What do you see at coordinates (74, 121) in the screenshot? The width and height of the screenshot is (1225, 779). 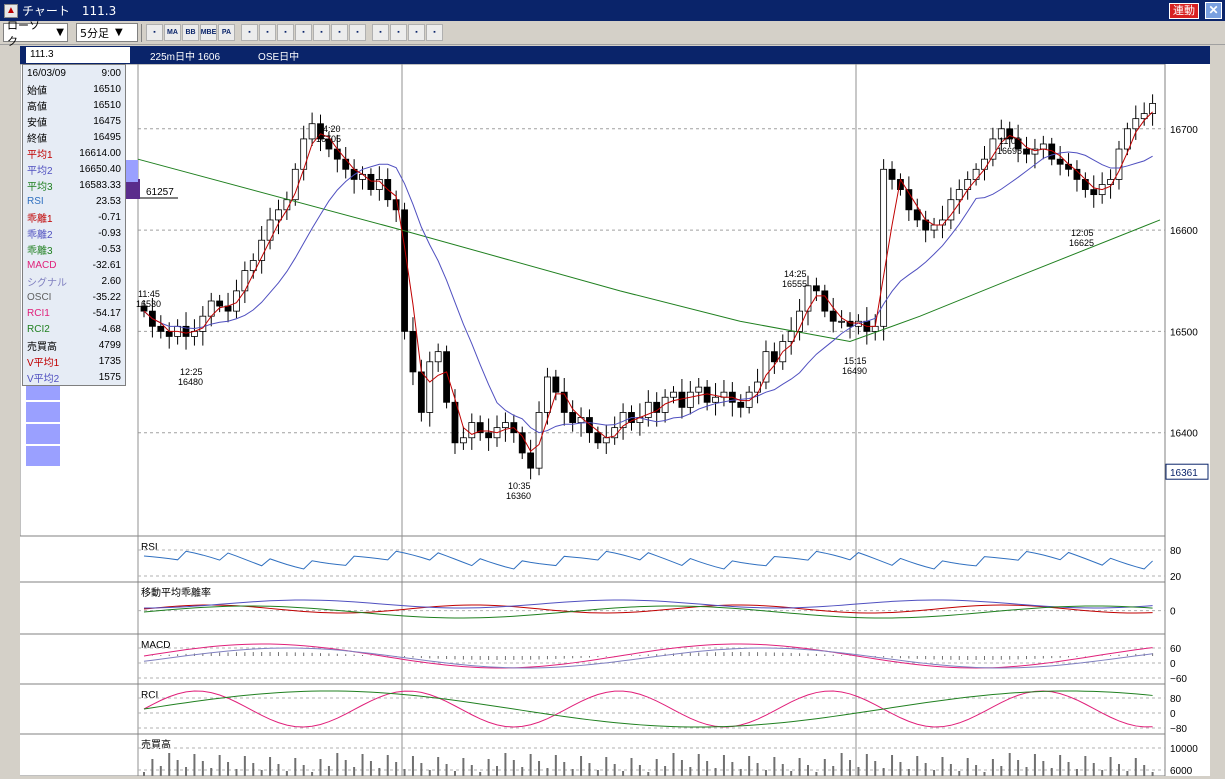 I see `data-row: 安値 16475` at bounding box center [74, 121].